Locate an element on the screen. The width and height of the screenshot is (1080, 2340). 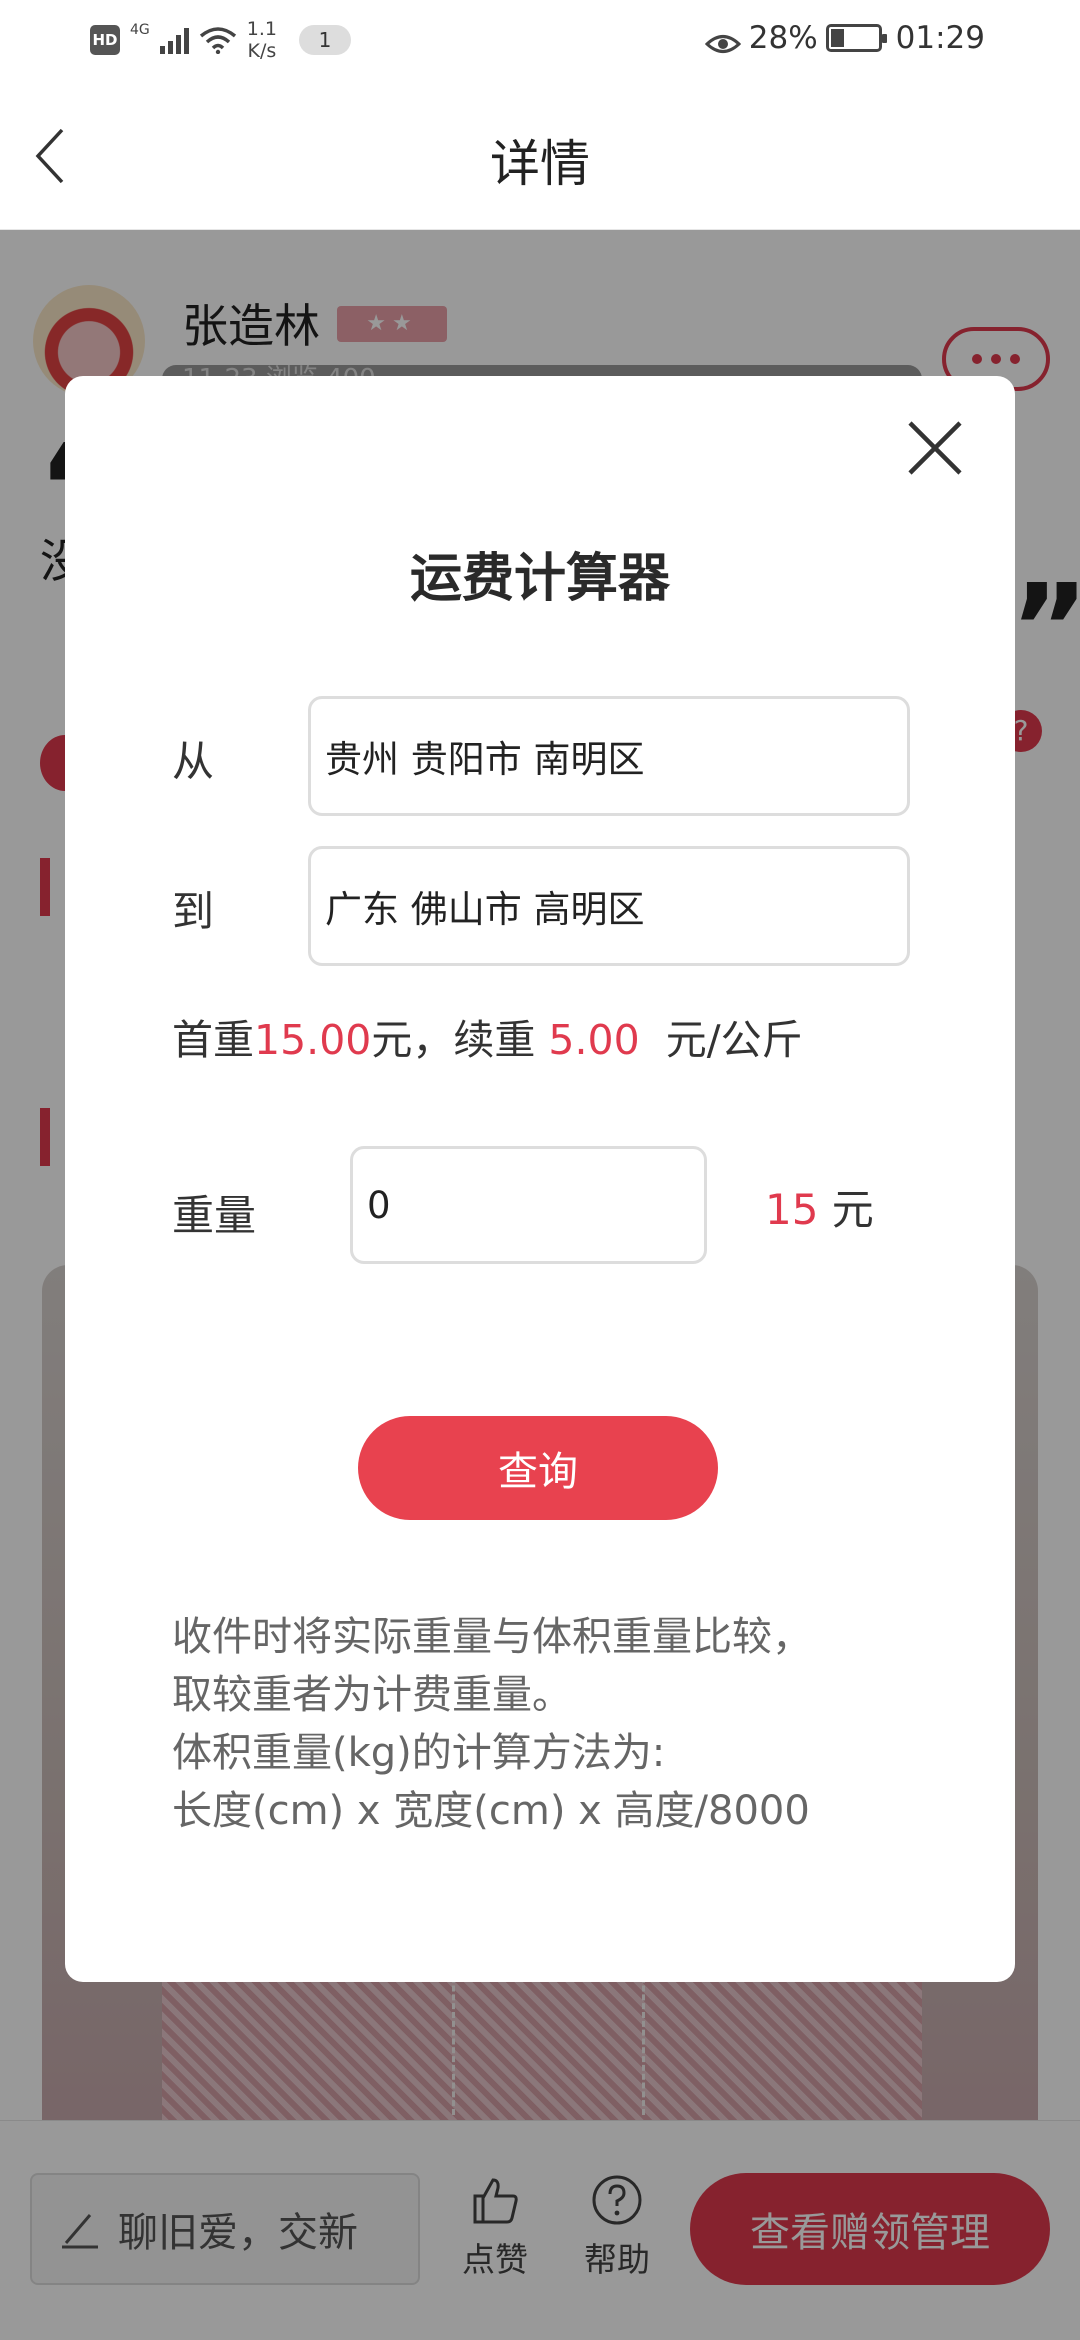
notification-count: 1 is located at coordinates (324, 40).